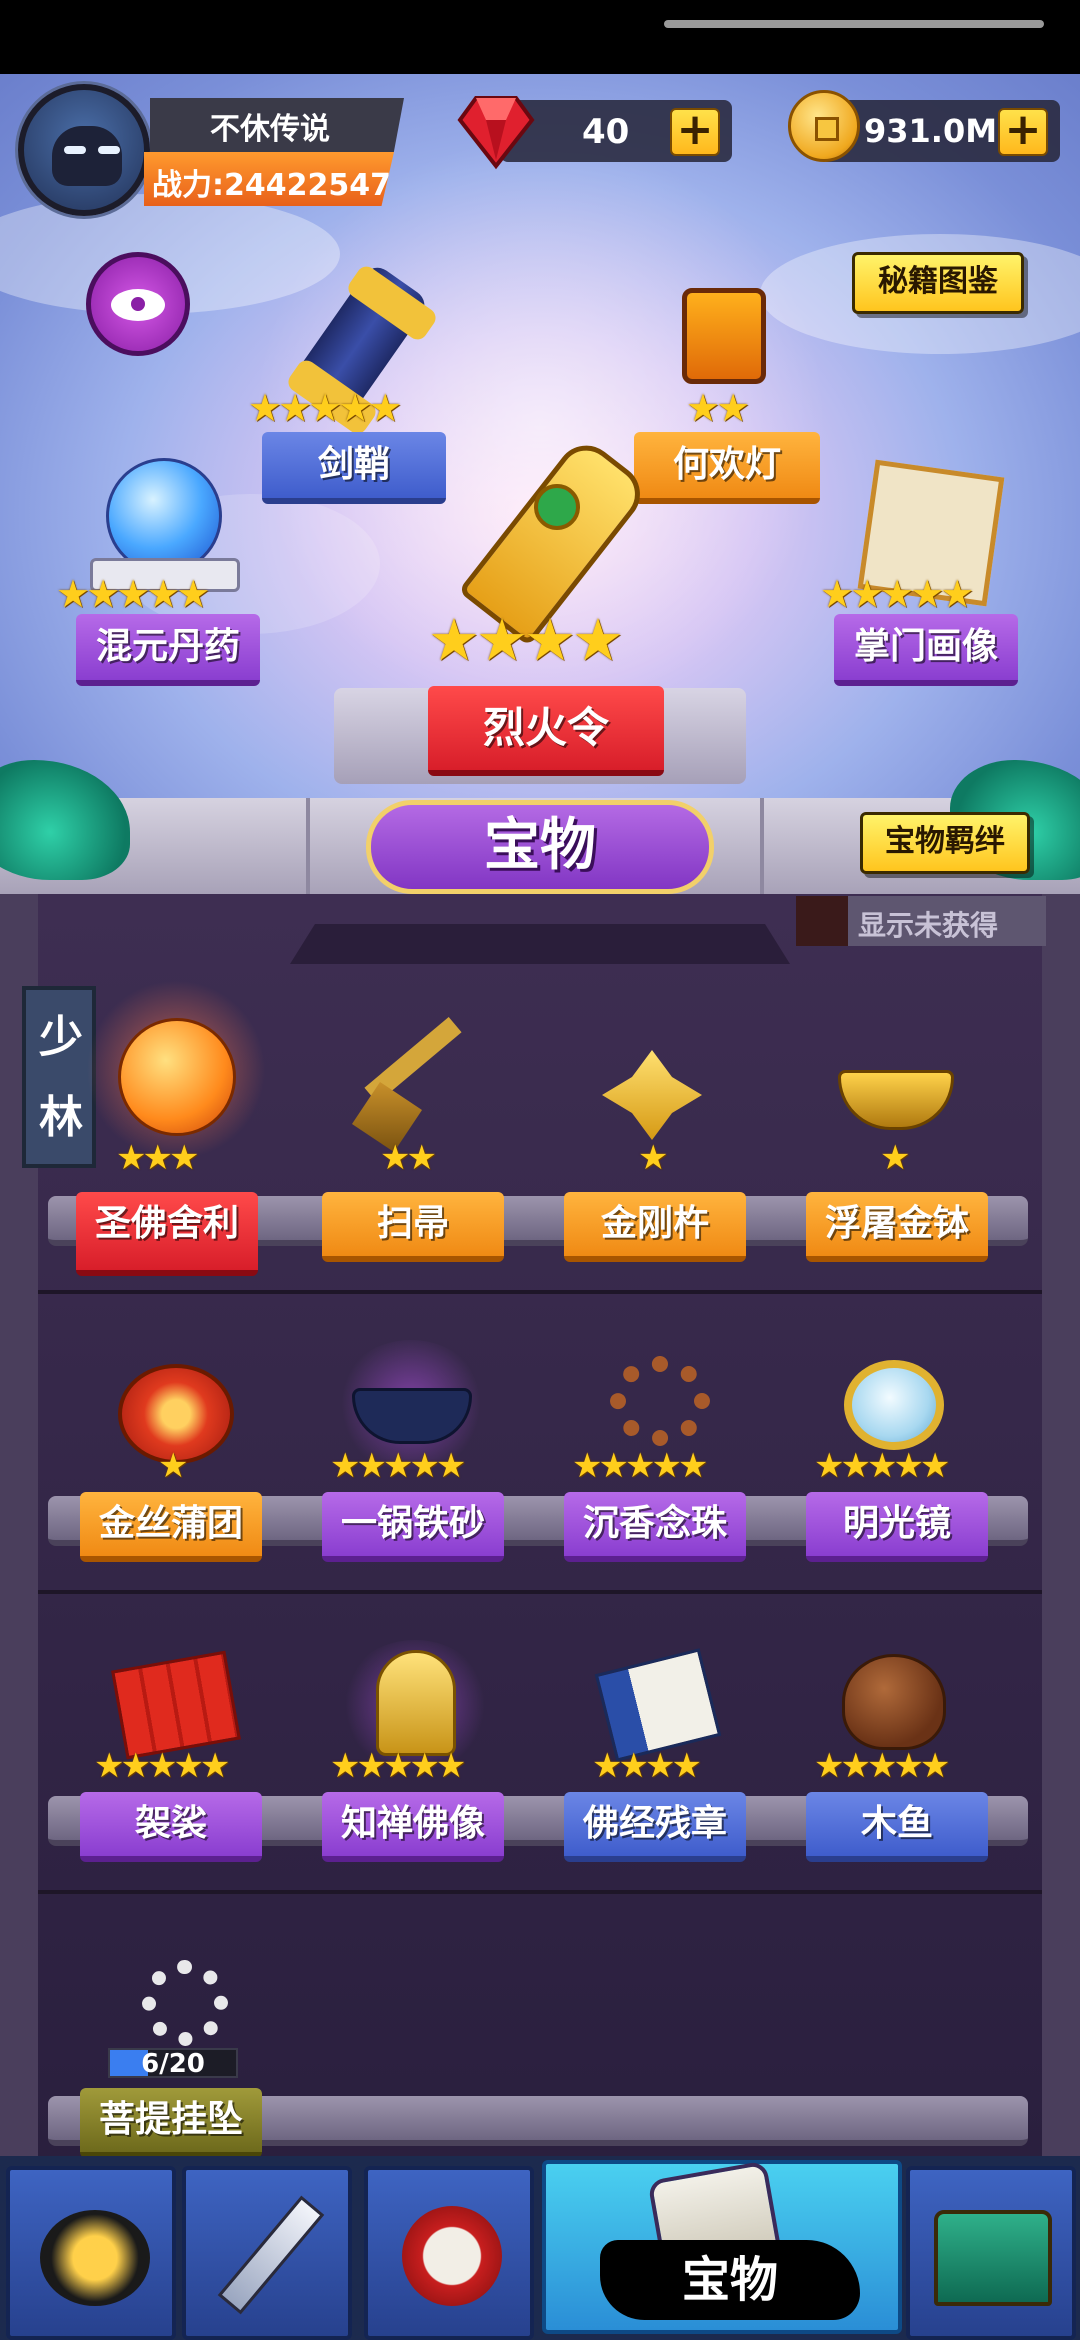 The image size is (1080, 2340). Describe the element at coordinates (157, 1158) in the screenshot. I see `relic-stars: ★★★` at that location.